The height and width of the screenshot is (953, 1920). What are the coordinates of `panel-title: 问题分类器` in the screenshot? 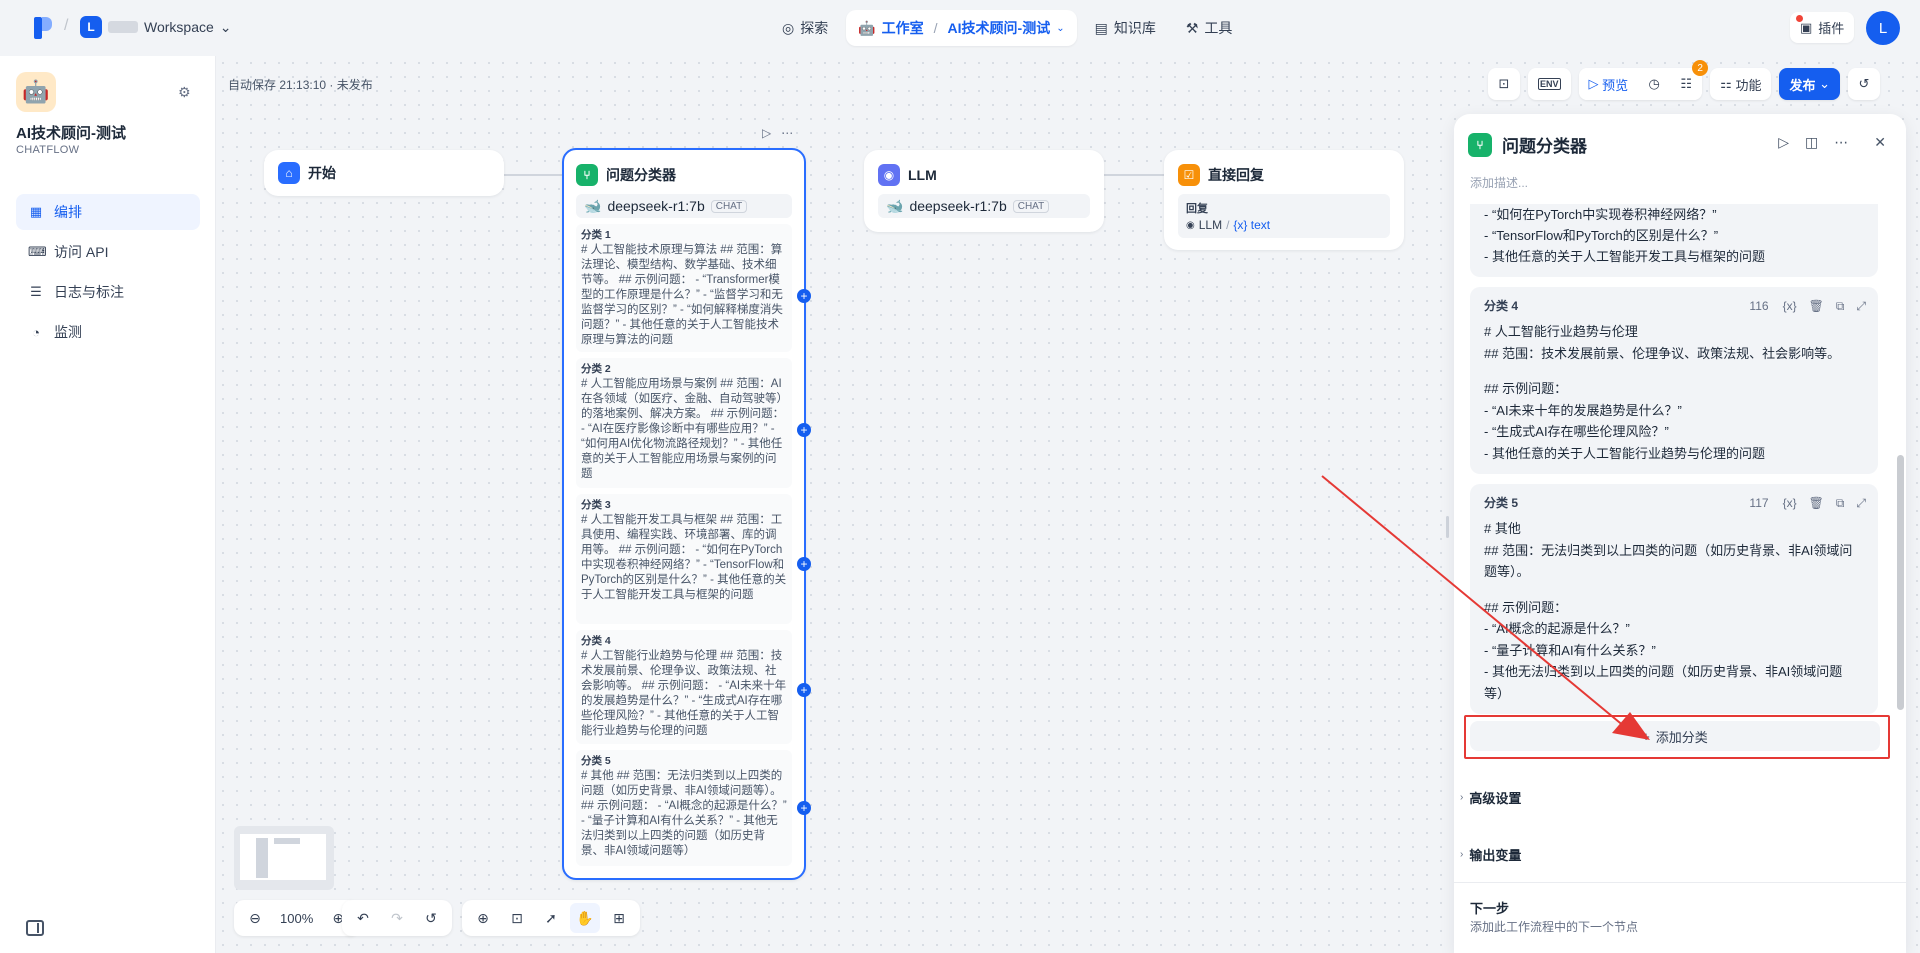 It's located at (1544, 144).